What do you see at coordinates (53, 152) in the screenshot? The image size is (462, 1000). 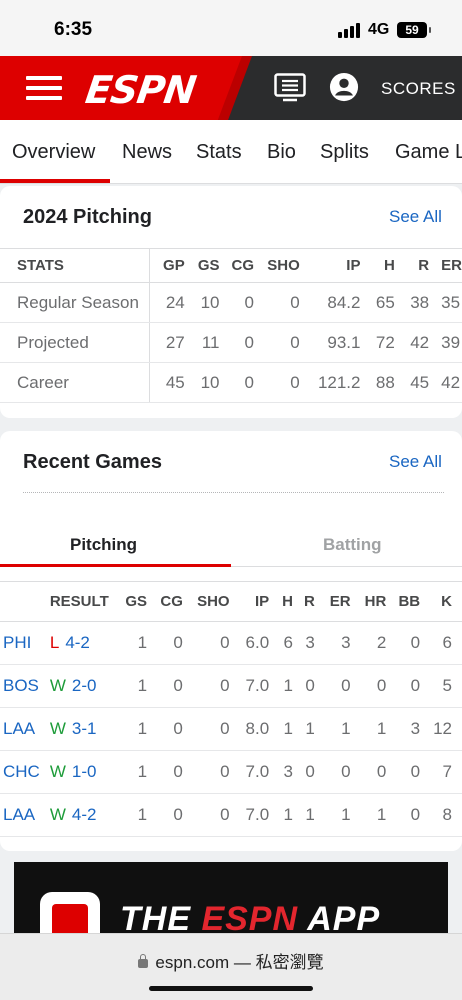 I see `tab-overview: Overview` at bounding box center [53, 152].